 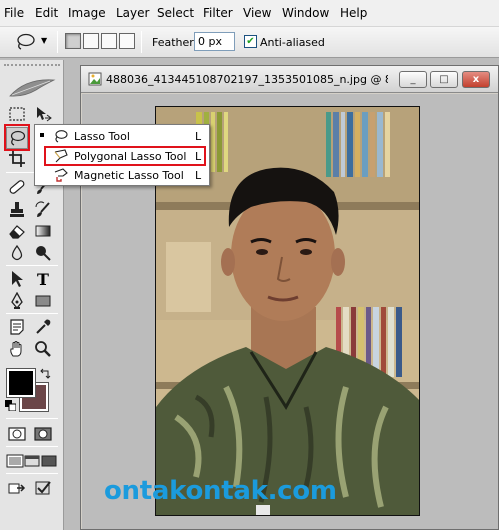 I want to click on watermark-text: ontakontak.com, so click(x=220, y=491).